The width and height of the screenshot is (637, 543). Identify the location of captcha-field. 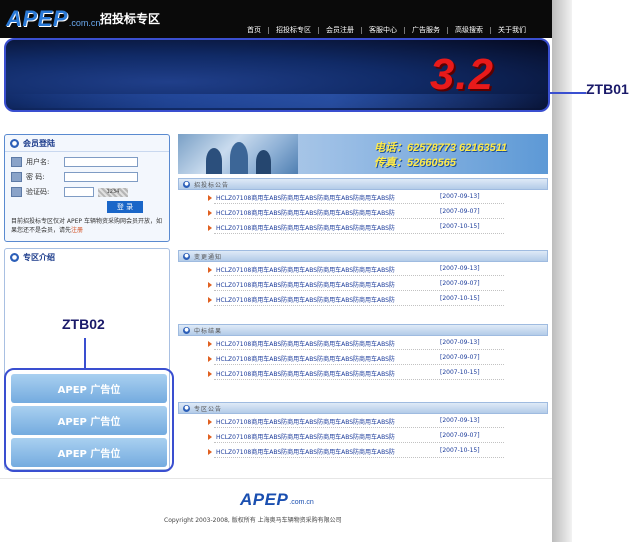
(79, 192).